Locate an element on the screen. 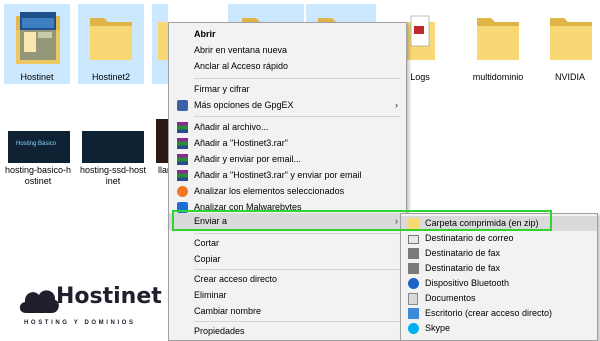  menu-item-gpgex: Más opciones de GpgEX › is located at coordinates (287, 105).